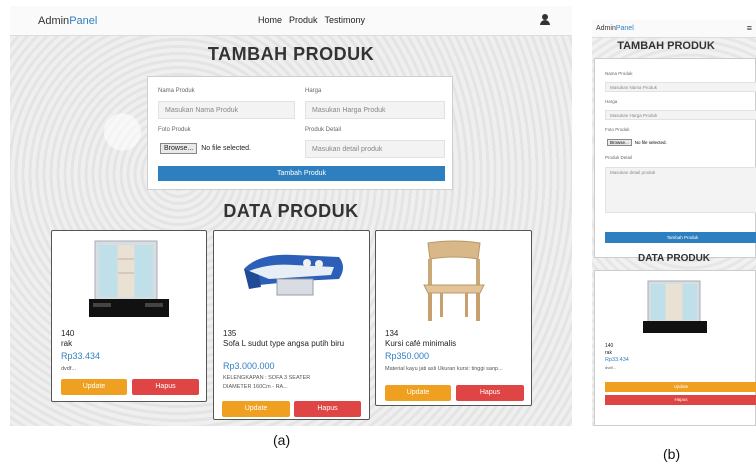  I want to click on product-name: Kursi café minimalis, so click(421, 343).